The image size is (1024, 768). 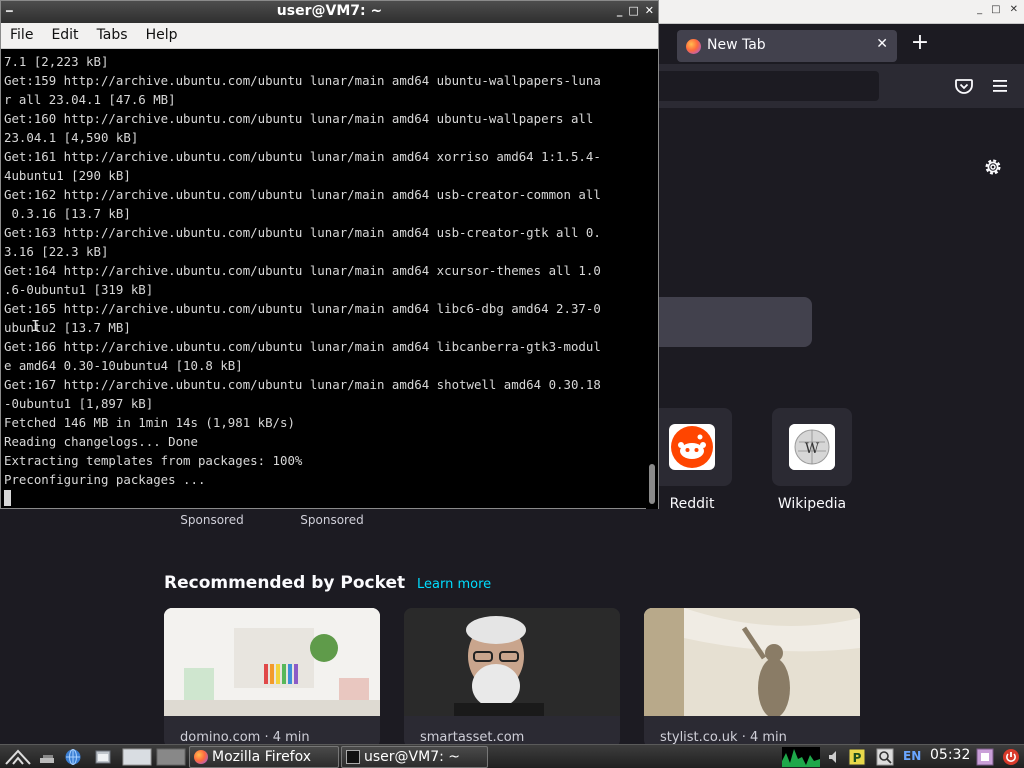 I want to click on terminal-line: ubuntu2 [13.7 MB], so click(x=67, y=327).